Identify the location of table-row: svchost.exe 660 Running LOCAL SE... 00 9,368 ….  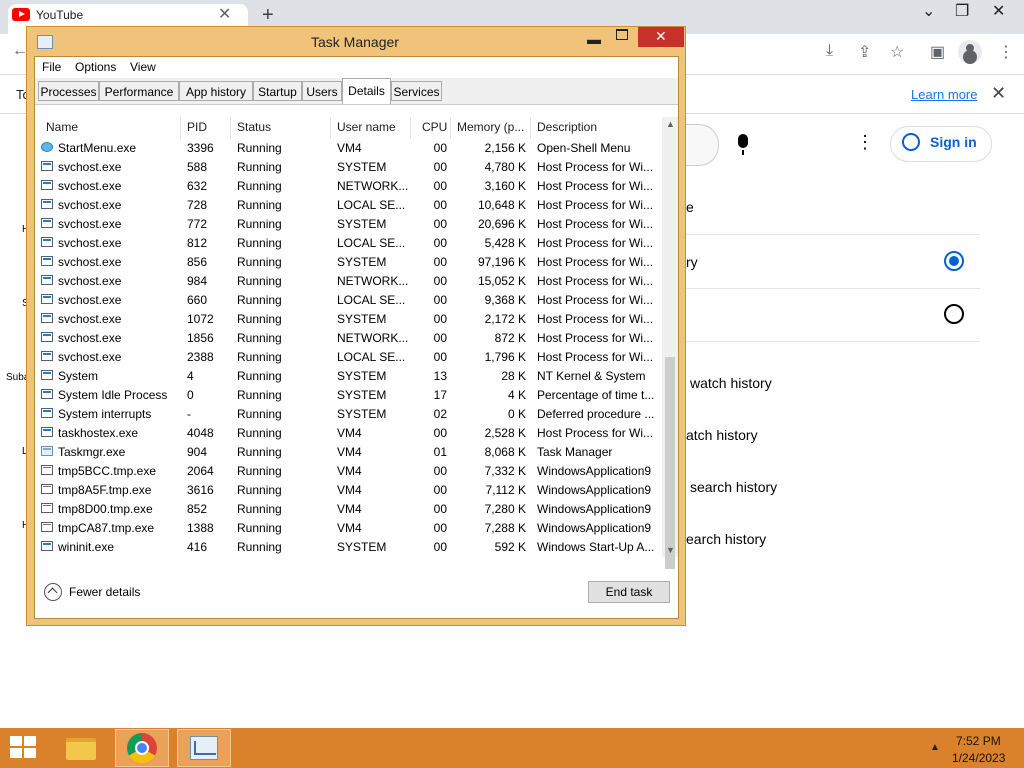
(349, 300).